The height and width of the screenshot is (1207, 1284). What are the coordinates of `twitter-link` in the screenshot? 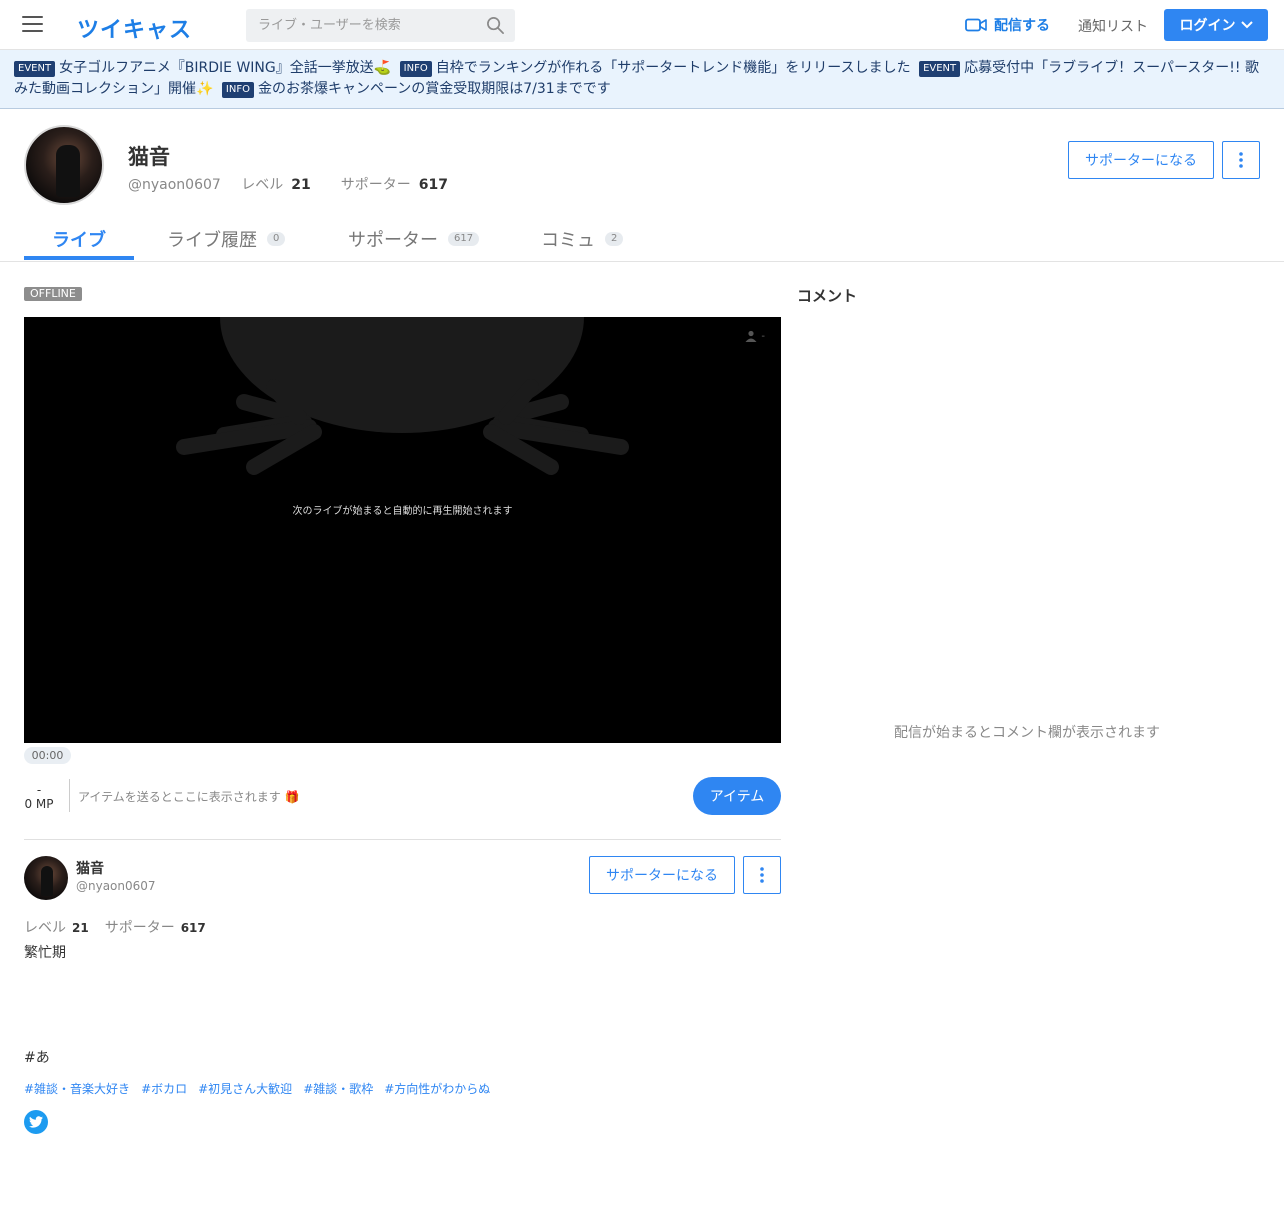 It's located at (36, 1122).